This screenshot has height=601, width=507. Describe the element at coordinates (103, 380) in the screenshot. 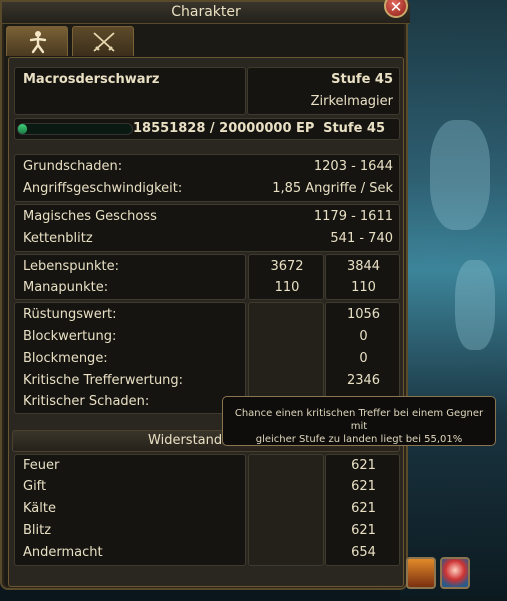

I see `crit-rating-label: Kritische Trefferwertung:` at that location.